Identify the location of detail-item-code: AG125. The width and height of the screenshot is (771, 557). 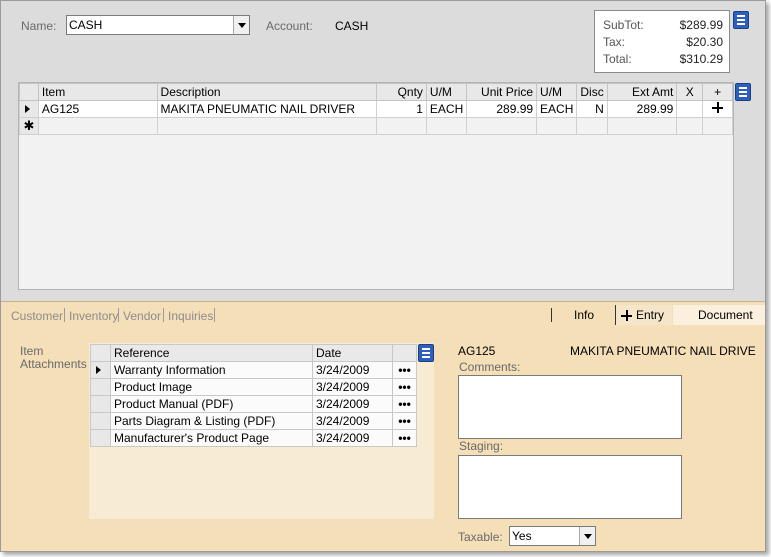
(477, 351).